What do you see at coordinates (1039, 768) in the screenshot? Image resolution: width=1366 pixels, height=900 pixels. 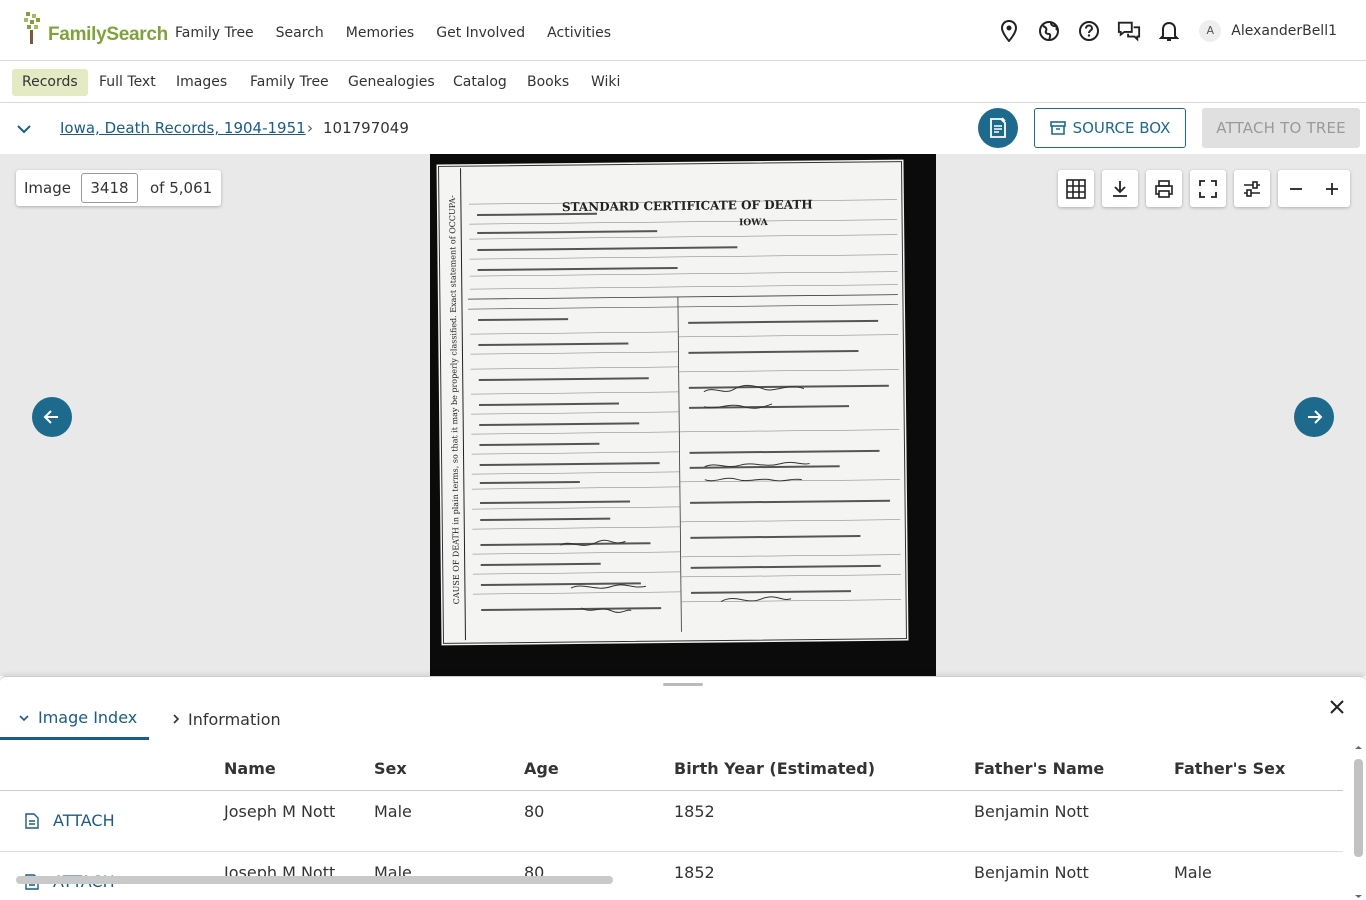 I see `column-header-fathers-name: Father's Name` at bounding box center [1039, 768].